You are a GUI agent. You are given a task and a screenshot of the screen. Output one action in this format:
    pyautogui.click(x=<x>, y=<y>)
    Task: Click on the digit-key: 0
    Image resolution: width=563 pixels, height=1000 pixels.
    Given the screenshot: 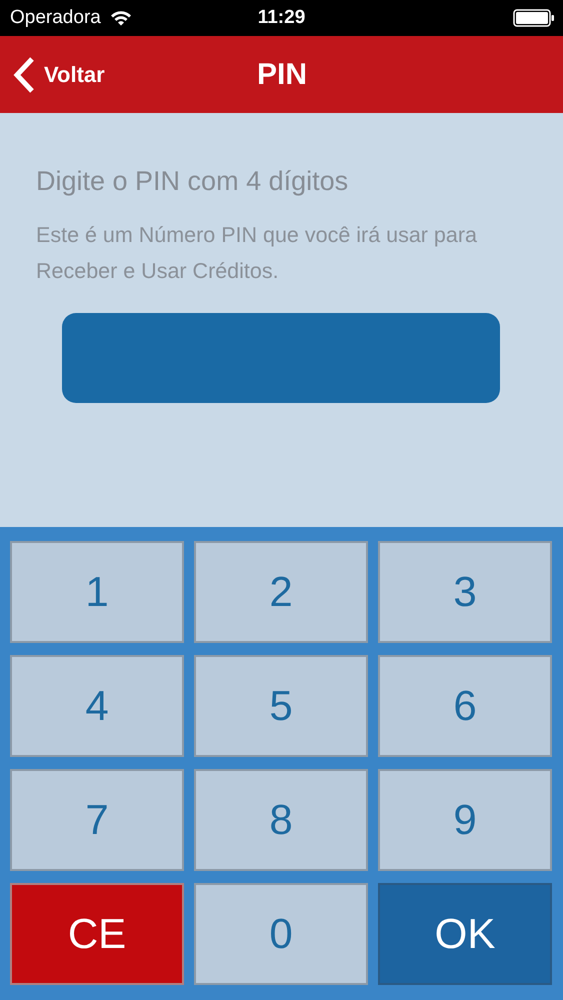 What is the action you would take?
    pyautogui.click(x=281, y=934)
    